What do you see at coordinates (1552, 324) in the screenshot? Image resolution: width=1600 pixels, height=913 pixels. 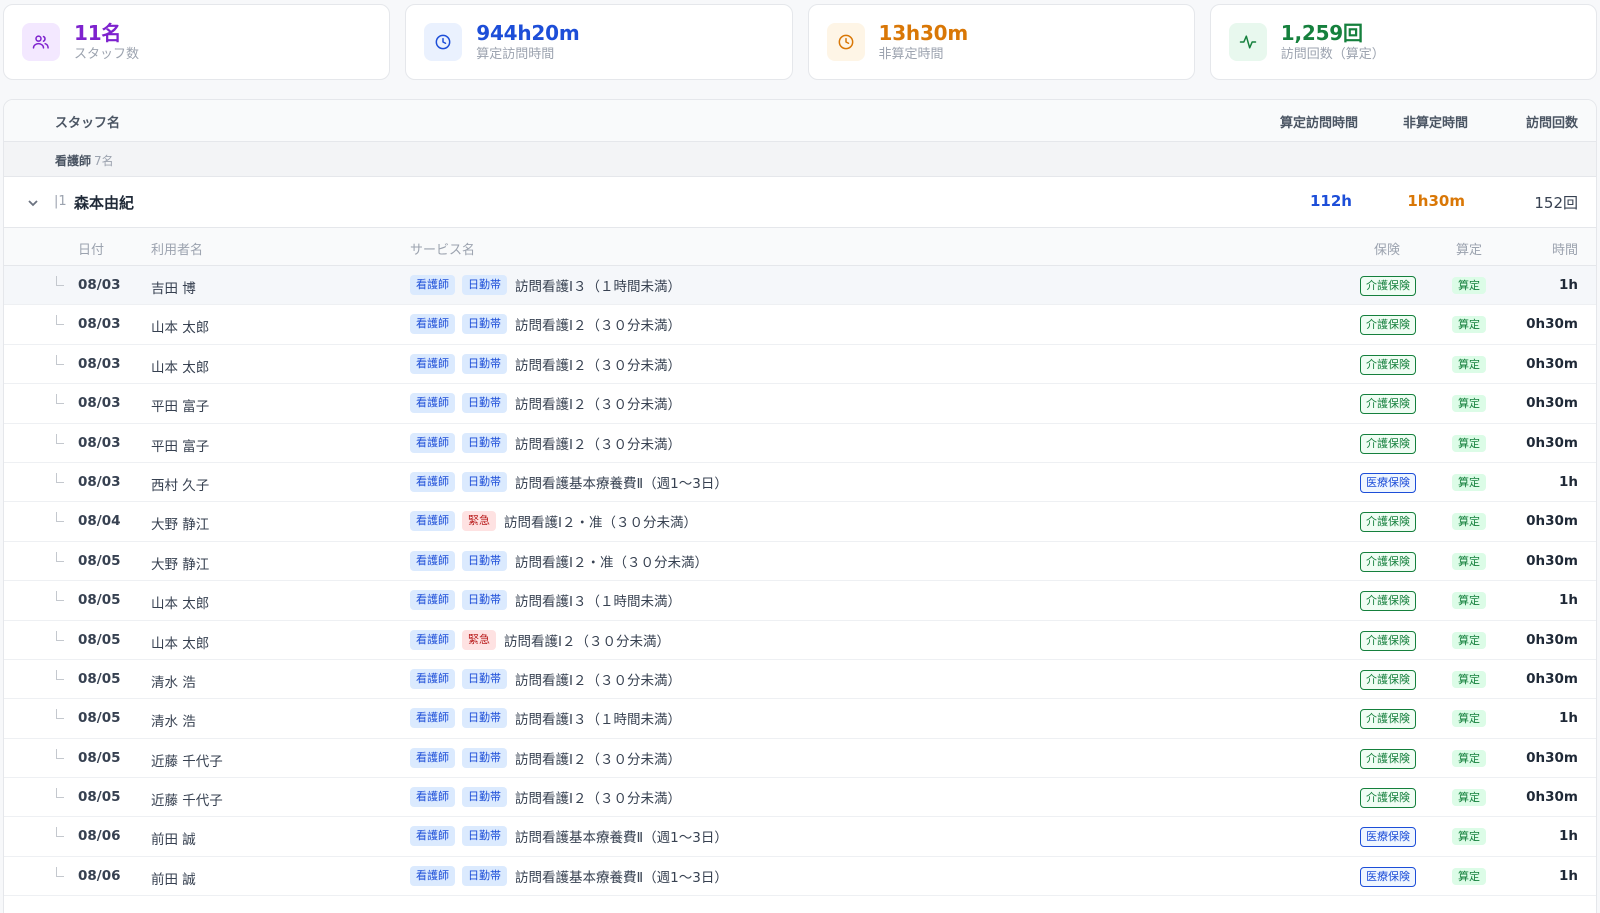 I see `visit-duration: 0h30m` at bounding box center [1552, 324].